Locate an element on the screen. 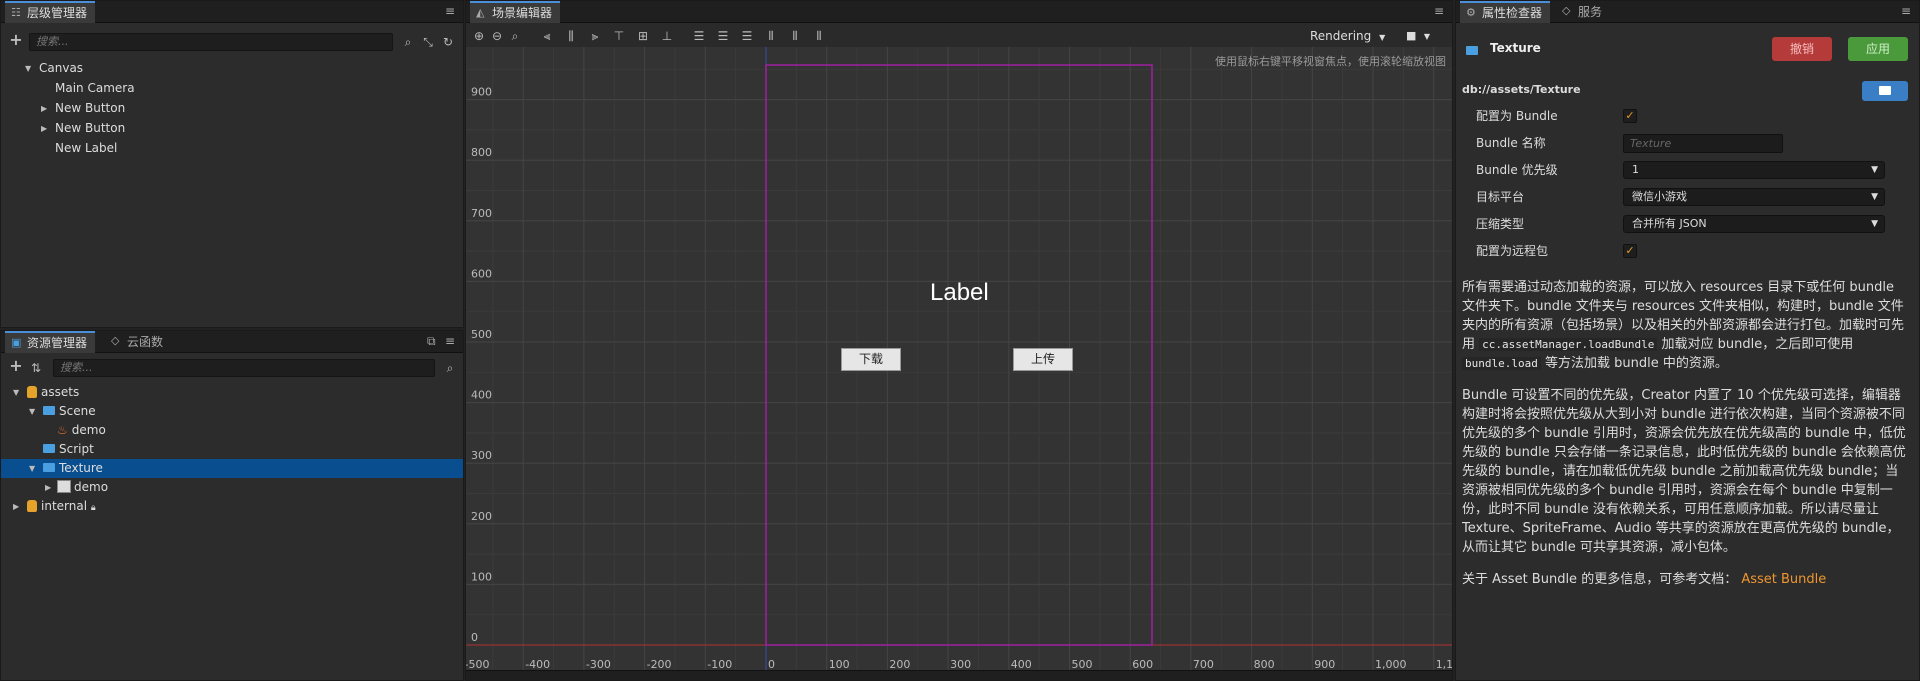 This screenshot has width=1920, height=681. tree-item-new-button-2: ▶ New Button is located at coordinates (232, 128).